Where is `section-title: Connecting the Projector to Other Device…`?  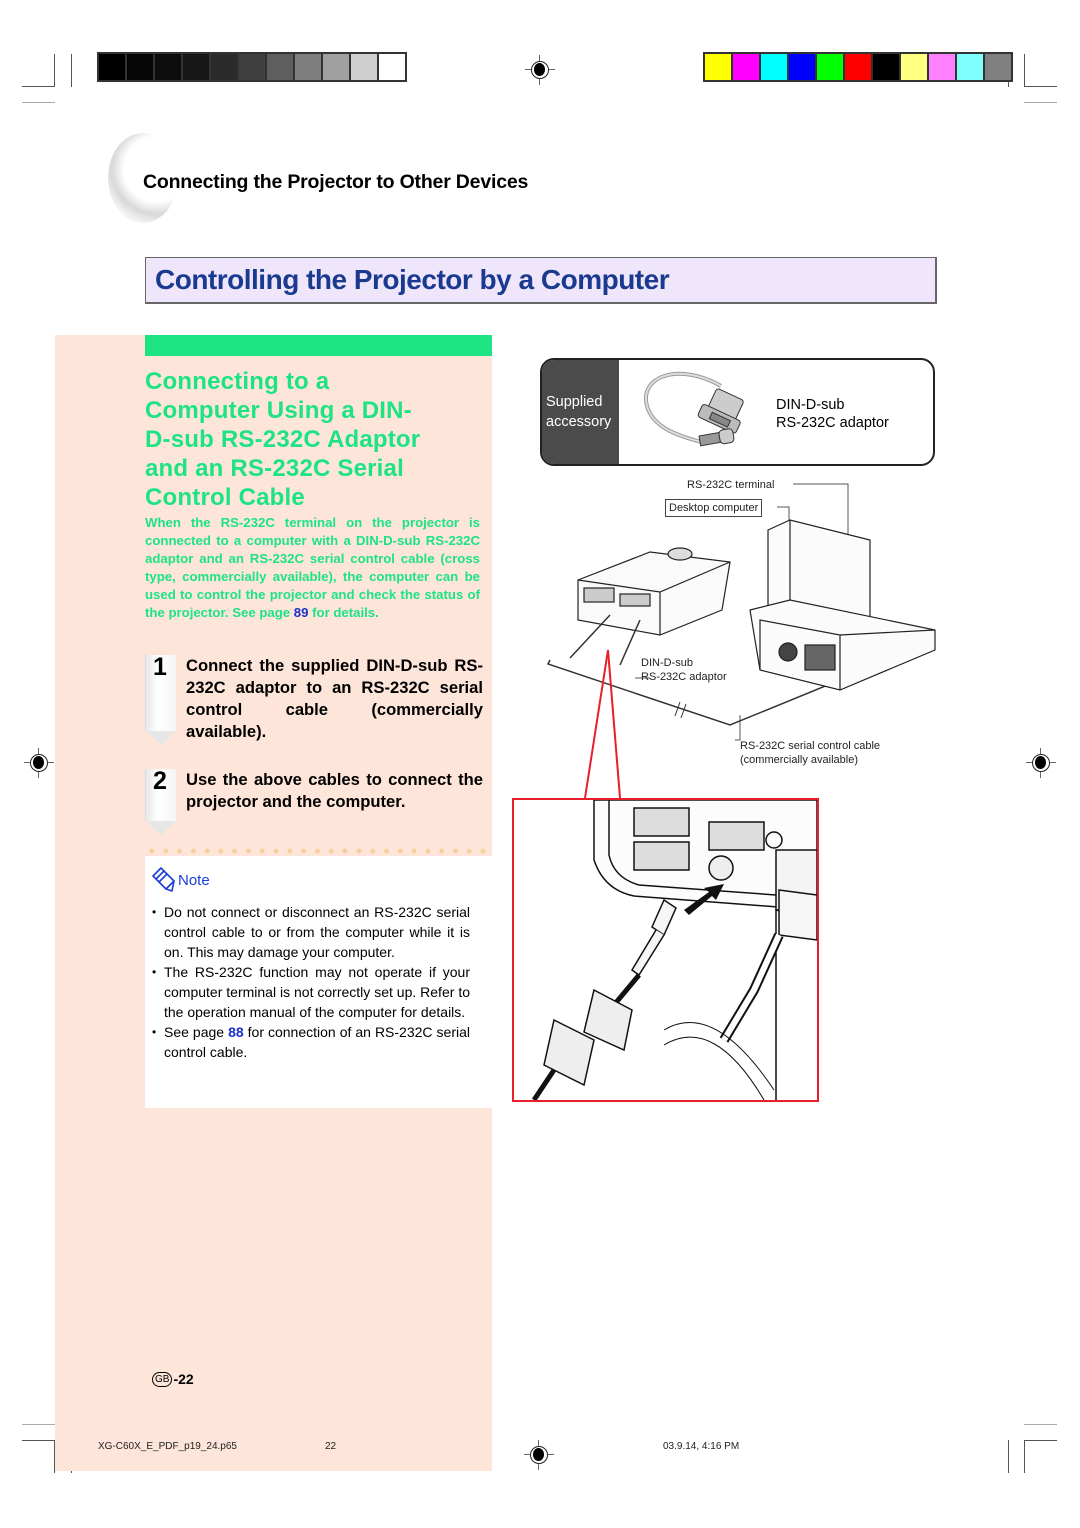 section-title: Connecting the Projector to Other Device… is located at coordinates (336, 182).